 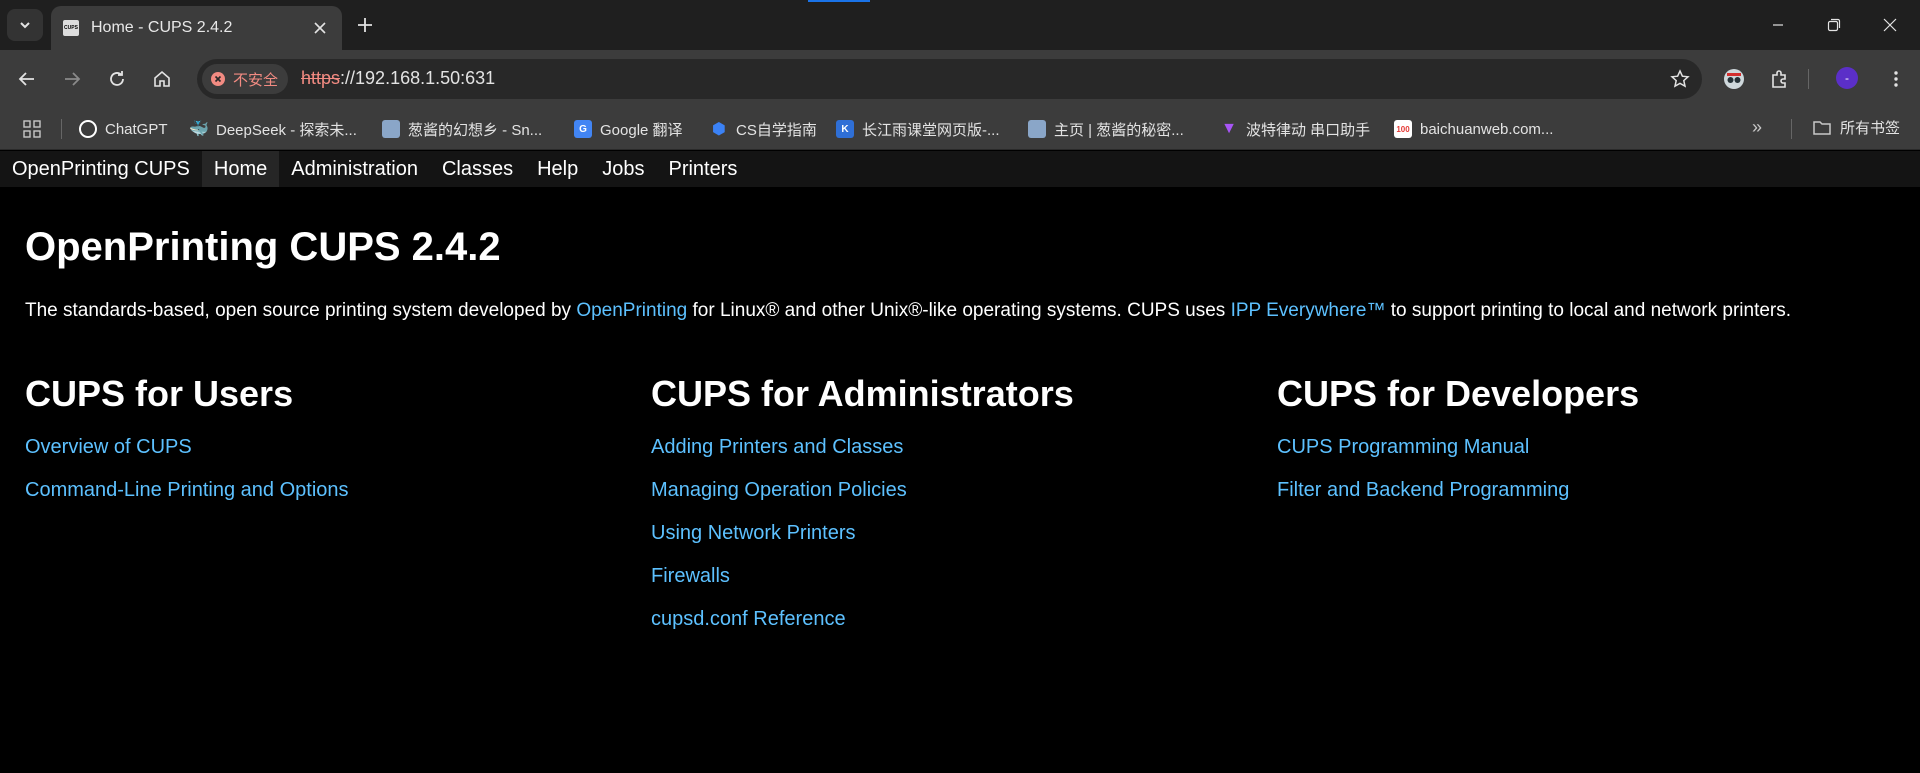 I want to click on security-chip: 不安全, so click(x=245, y=79).